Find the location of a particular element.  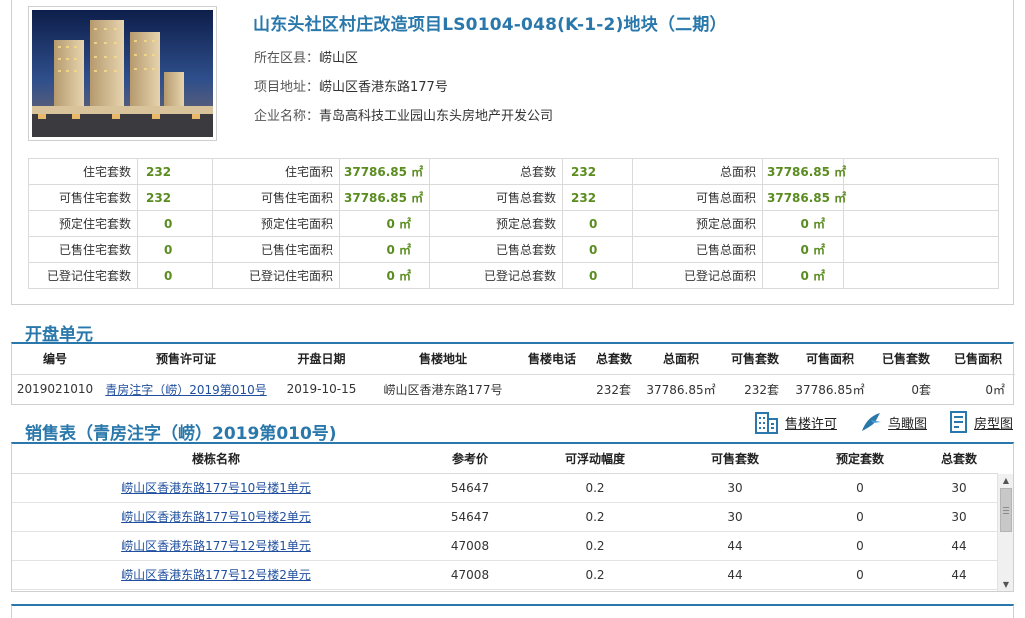

permit-link: 售楼许可 is located at coordinates (795, 422).